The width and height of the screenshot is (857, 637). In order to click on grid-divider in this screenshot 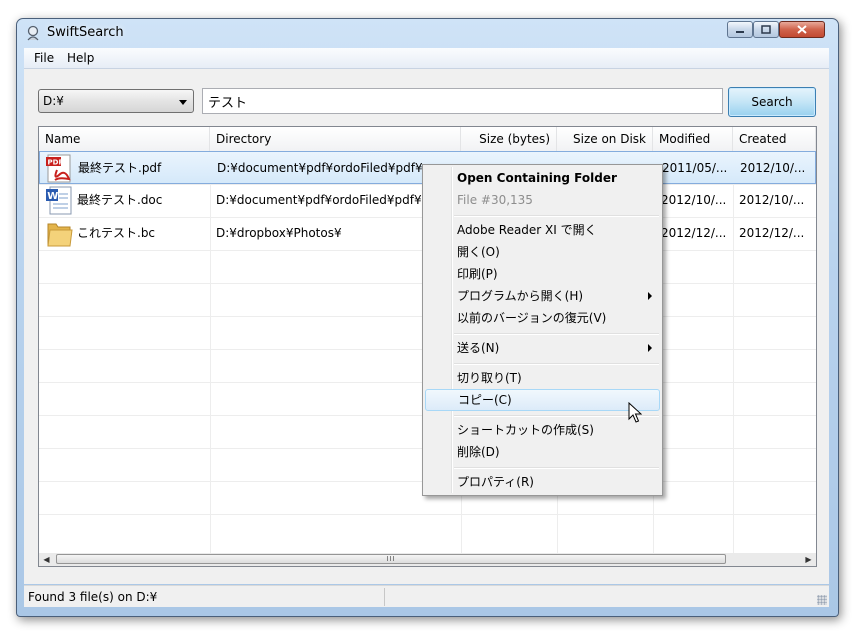, I will do `click(427, 514)`.